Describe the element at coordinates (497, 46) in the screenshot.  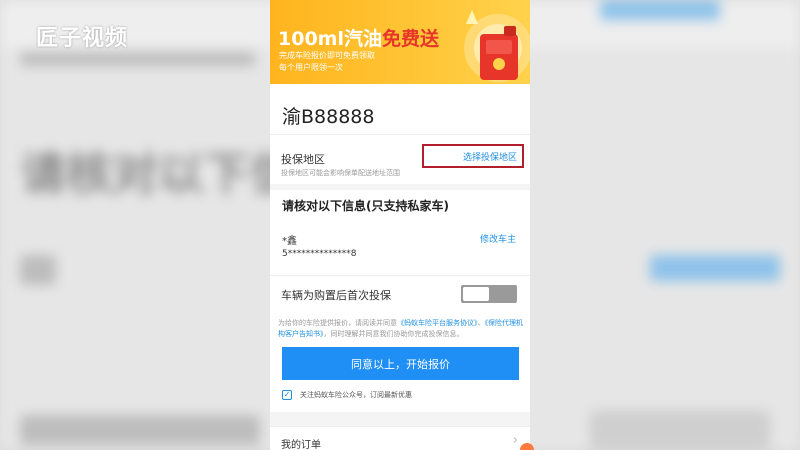
I see `fuel-can-icon` at that location.